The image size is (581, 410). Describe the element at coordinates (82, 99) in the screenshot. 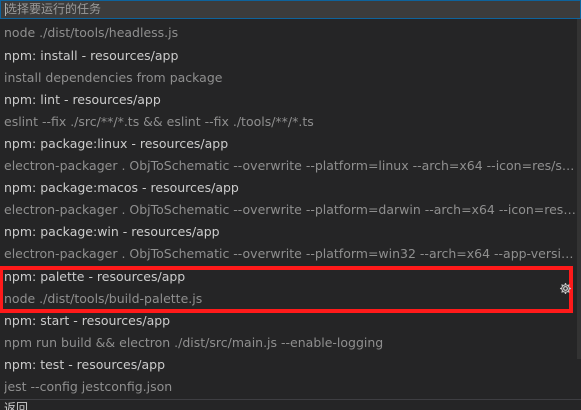

I see `task-label: npm: lint - resources/app` at that location.